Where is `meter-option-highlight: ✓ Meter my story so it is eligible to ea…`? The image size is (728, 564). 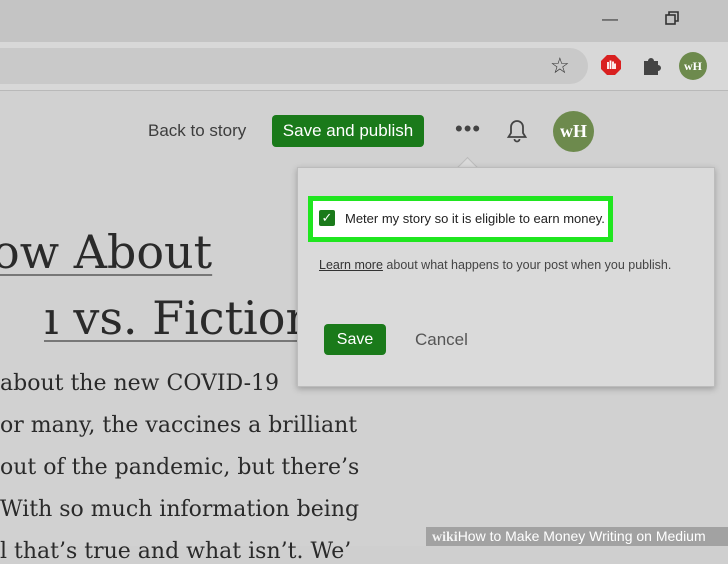 meter-option-highlight: ✓ Meter my story so it is eligible to ea… is located at coordinates (460, 219).